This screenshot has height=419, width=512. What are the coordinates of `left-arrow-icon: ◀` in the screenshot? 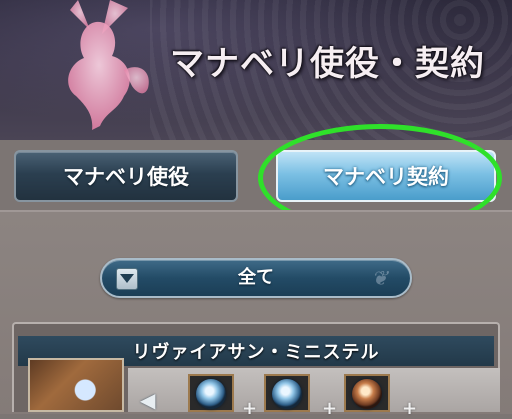 It's located at (147, 400).